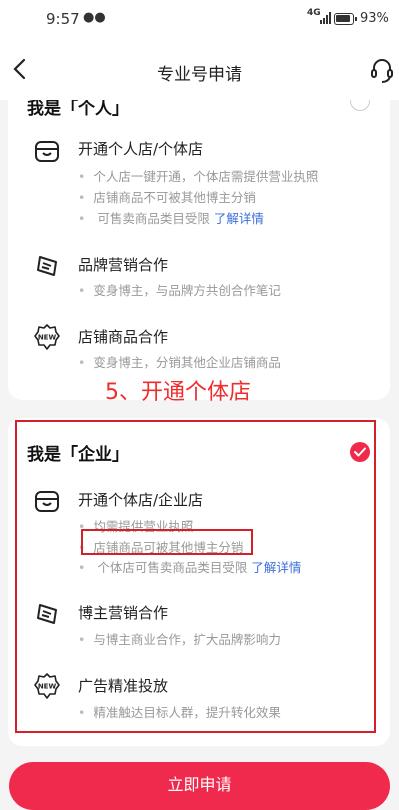 Image resolution: width=399 pixels, height=810 pixels. Describe the element at coordinates (167, 196) in the screenshot. I see `feature-bullet: 店铺商品不可被其他博主分销` at that location.